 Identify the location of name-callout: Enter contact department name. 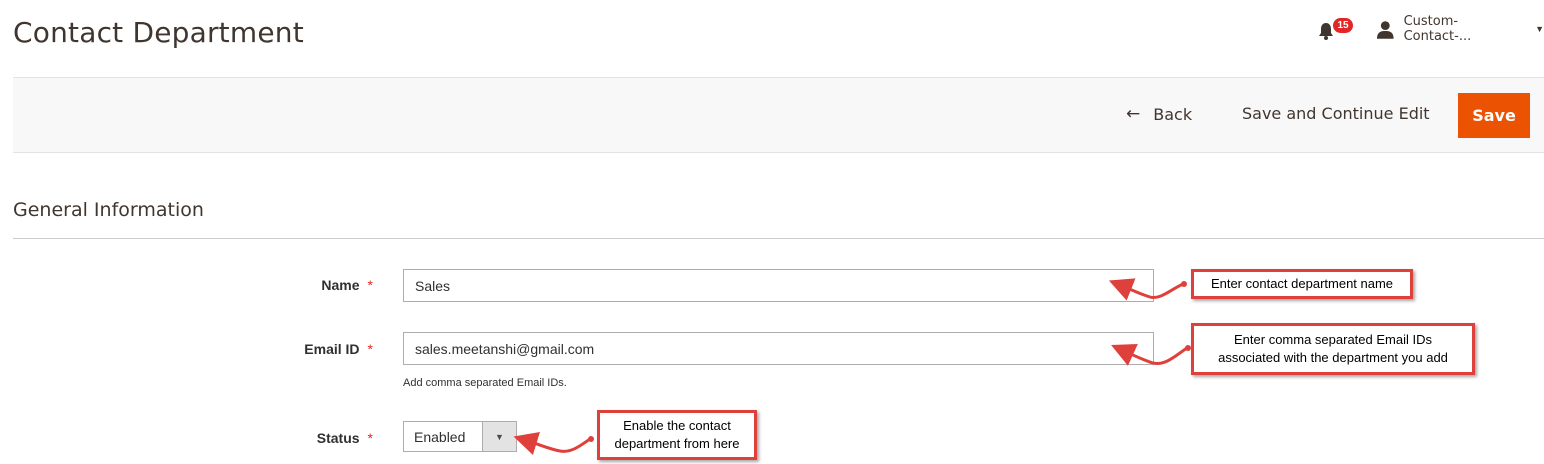
(1302, 284).